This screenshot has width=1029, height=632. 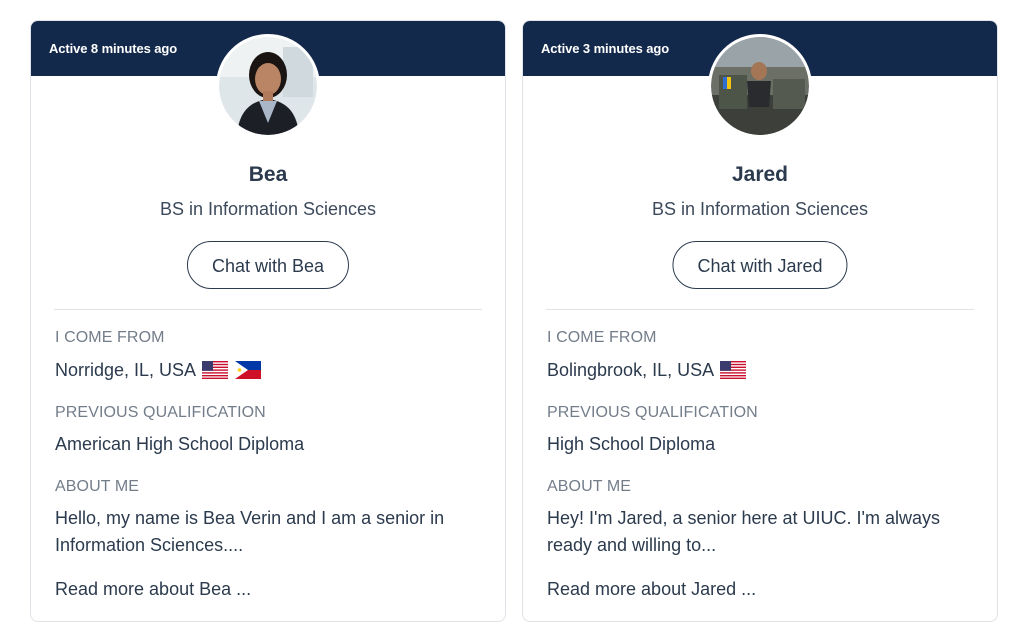 I want to click on active-status: Active 8 minutes ago, so click(x=113, y=48).